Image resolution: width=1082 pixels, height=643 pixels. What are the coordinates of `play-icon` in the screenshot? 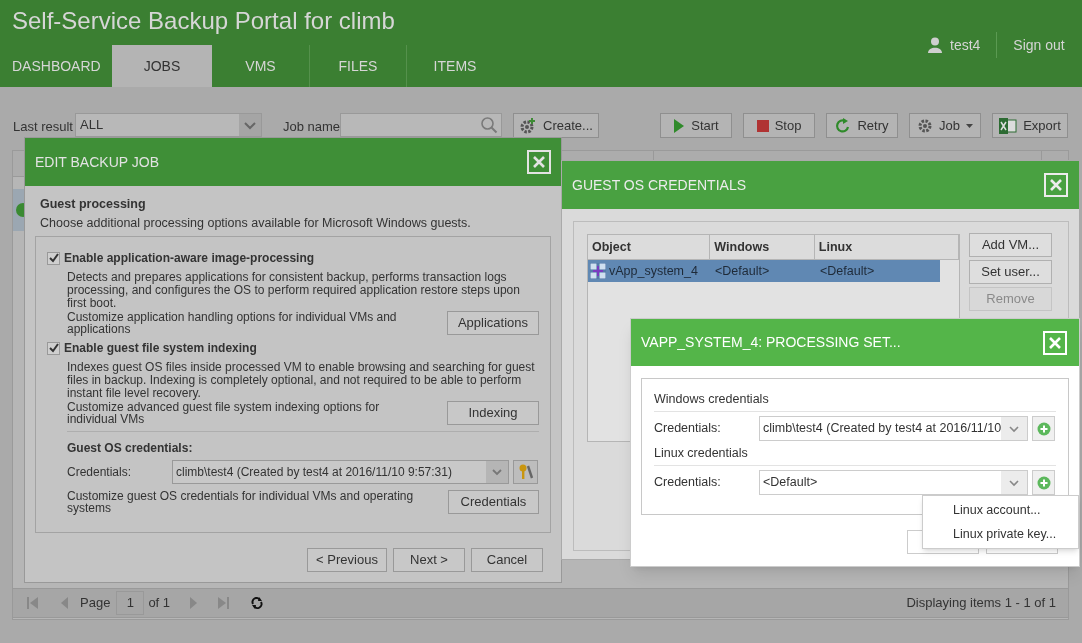 It's located at (679, 125).